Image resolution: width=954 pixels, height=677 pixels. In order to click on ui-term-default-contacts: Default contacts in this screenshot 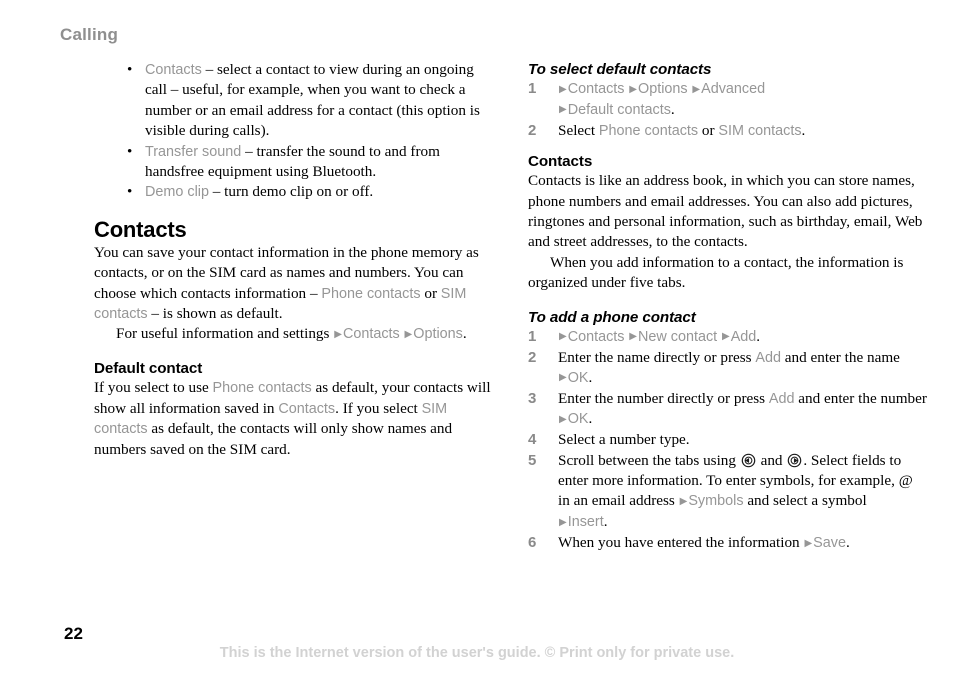, I will do `click(619, 109)`.